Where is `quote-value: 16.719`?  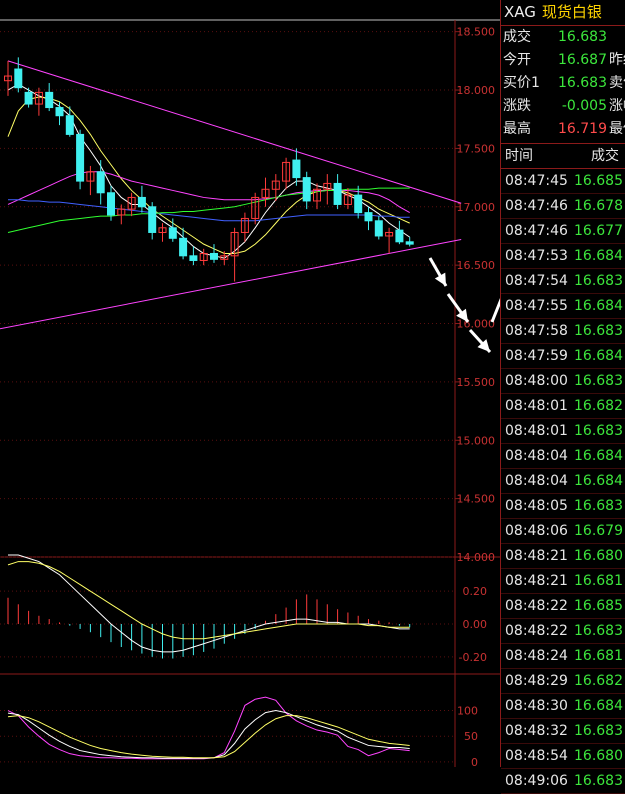
quote-value: 16.719 is located at coordinates (582, 129).